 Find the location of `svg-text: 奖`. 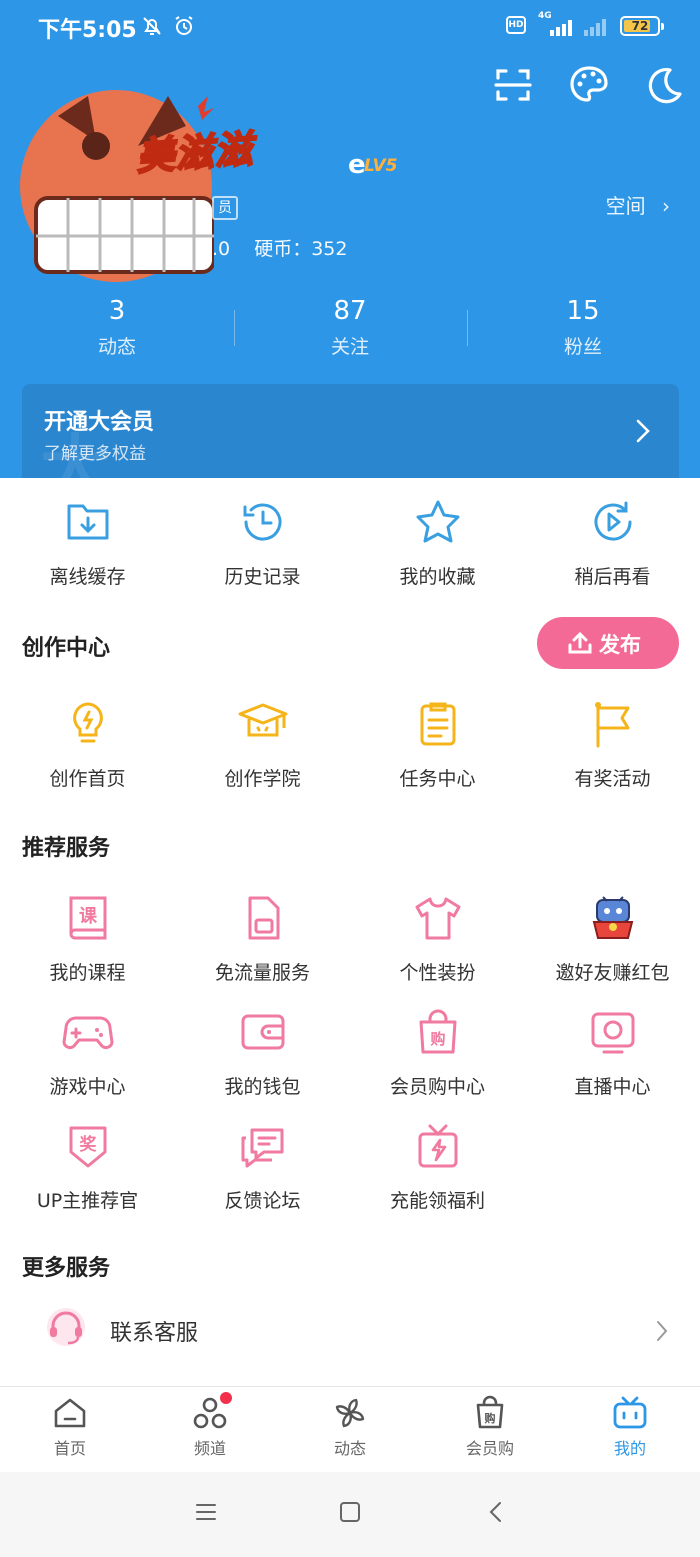

svg-text: 奖 is located at coordinates (88, 1144).